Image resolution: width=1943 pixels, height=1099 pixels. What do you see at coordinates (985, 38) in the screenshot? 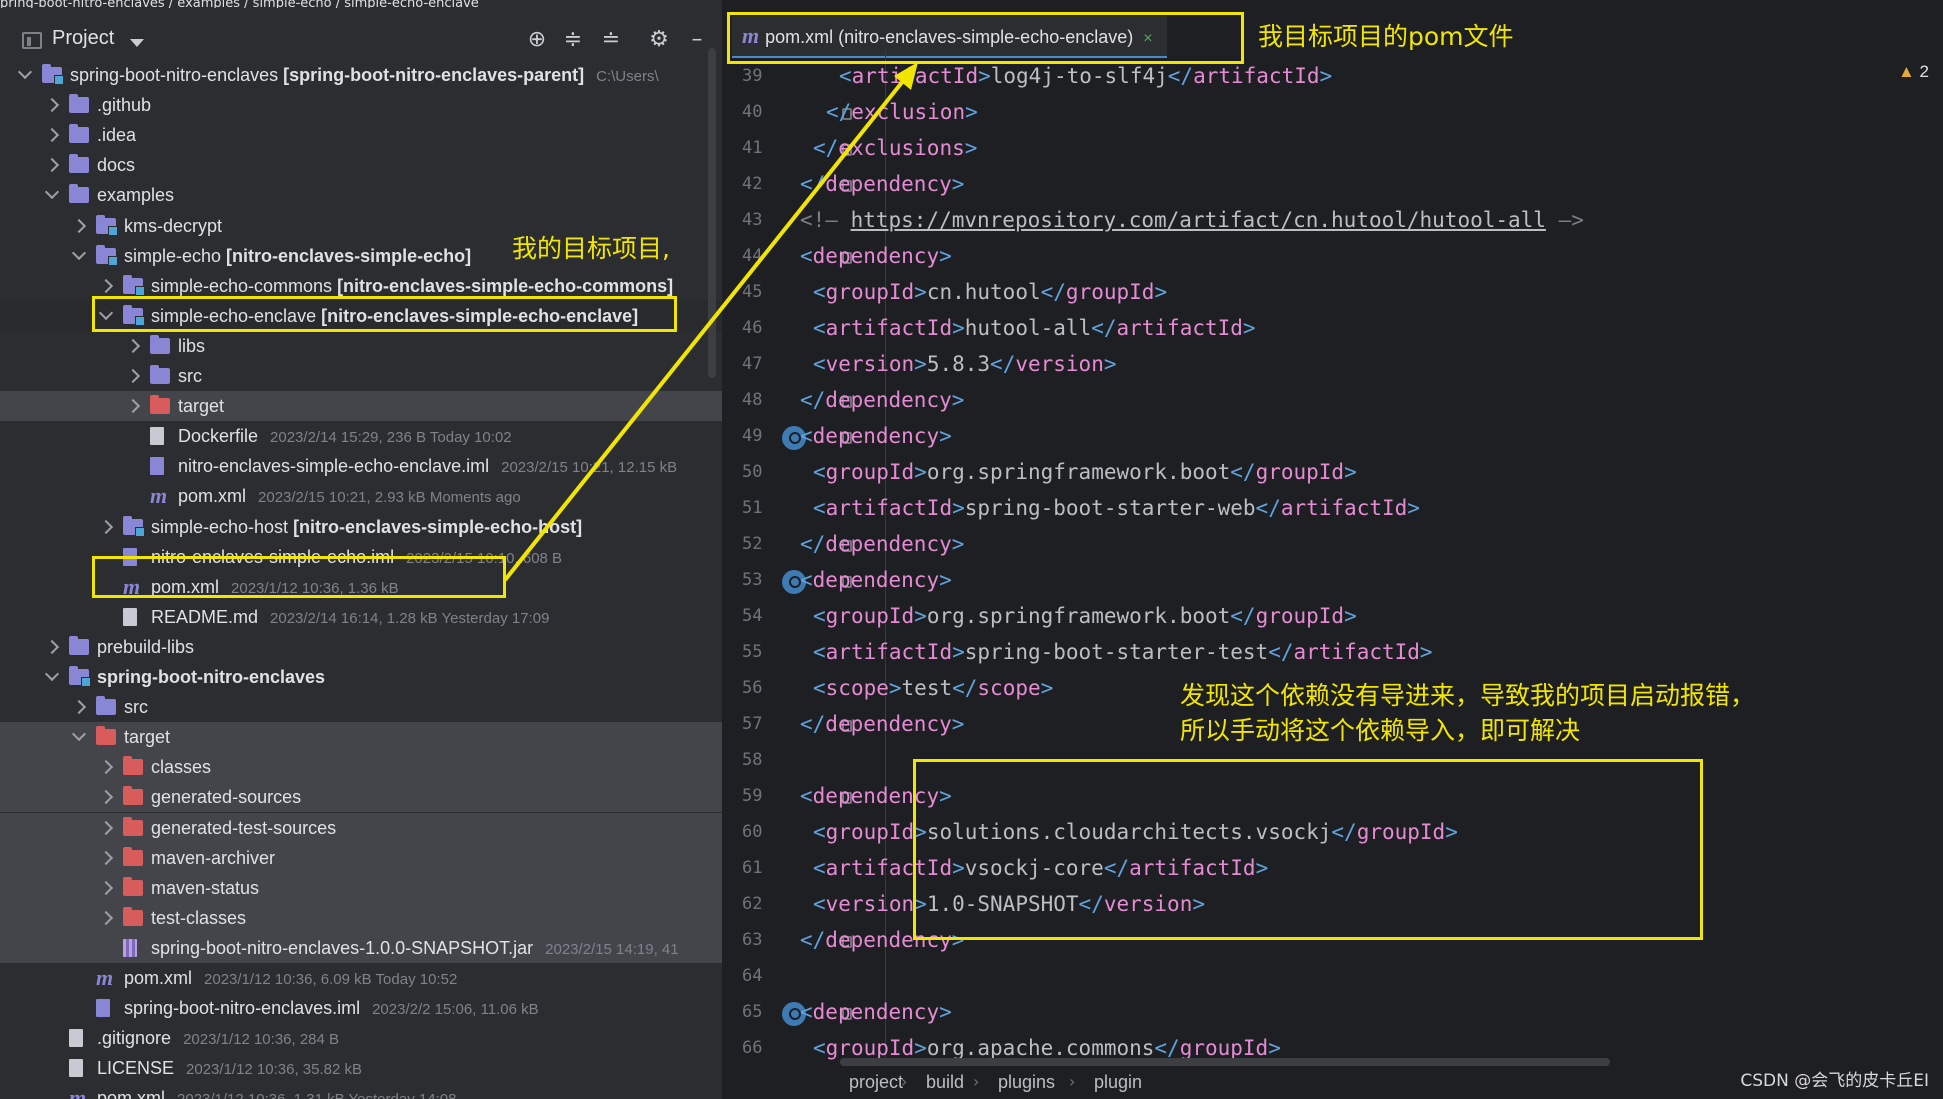
I see `highlight-box-editor-tab` at bounding box center [985, 38].